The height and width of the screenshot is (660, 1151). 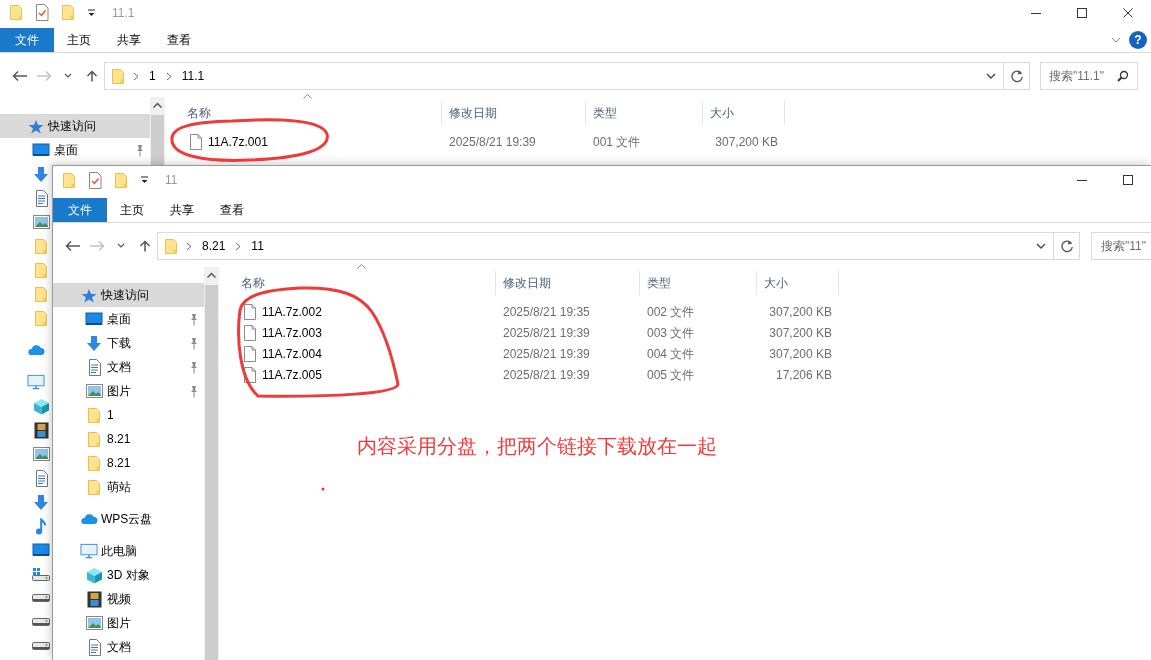 What do you see at coordinates (991, 76) in the screenshot?
I see `chevron-down-icon` at bounding box center [991, 76].